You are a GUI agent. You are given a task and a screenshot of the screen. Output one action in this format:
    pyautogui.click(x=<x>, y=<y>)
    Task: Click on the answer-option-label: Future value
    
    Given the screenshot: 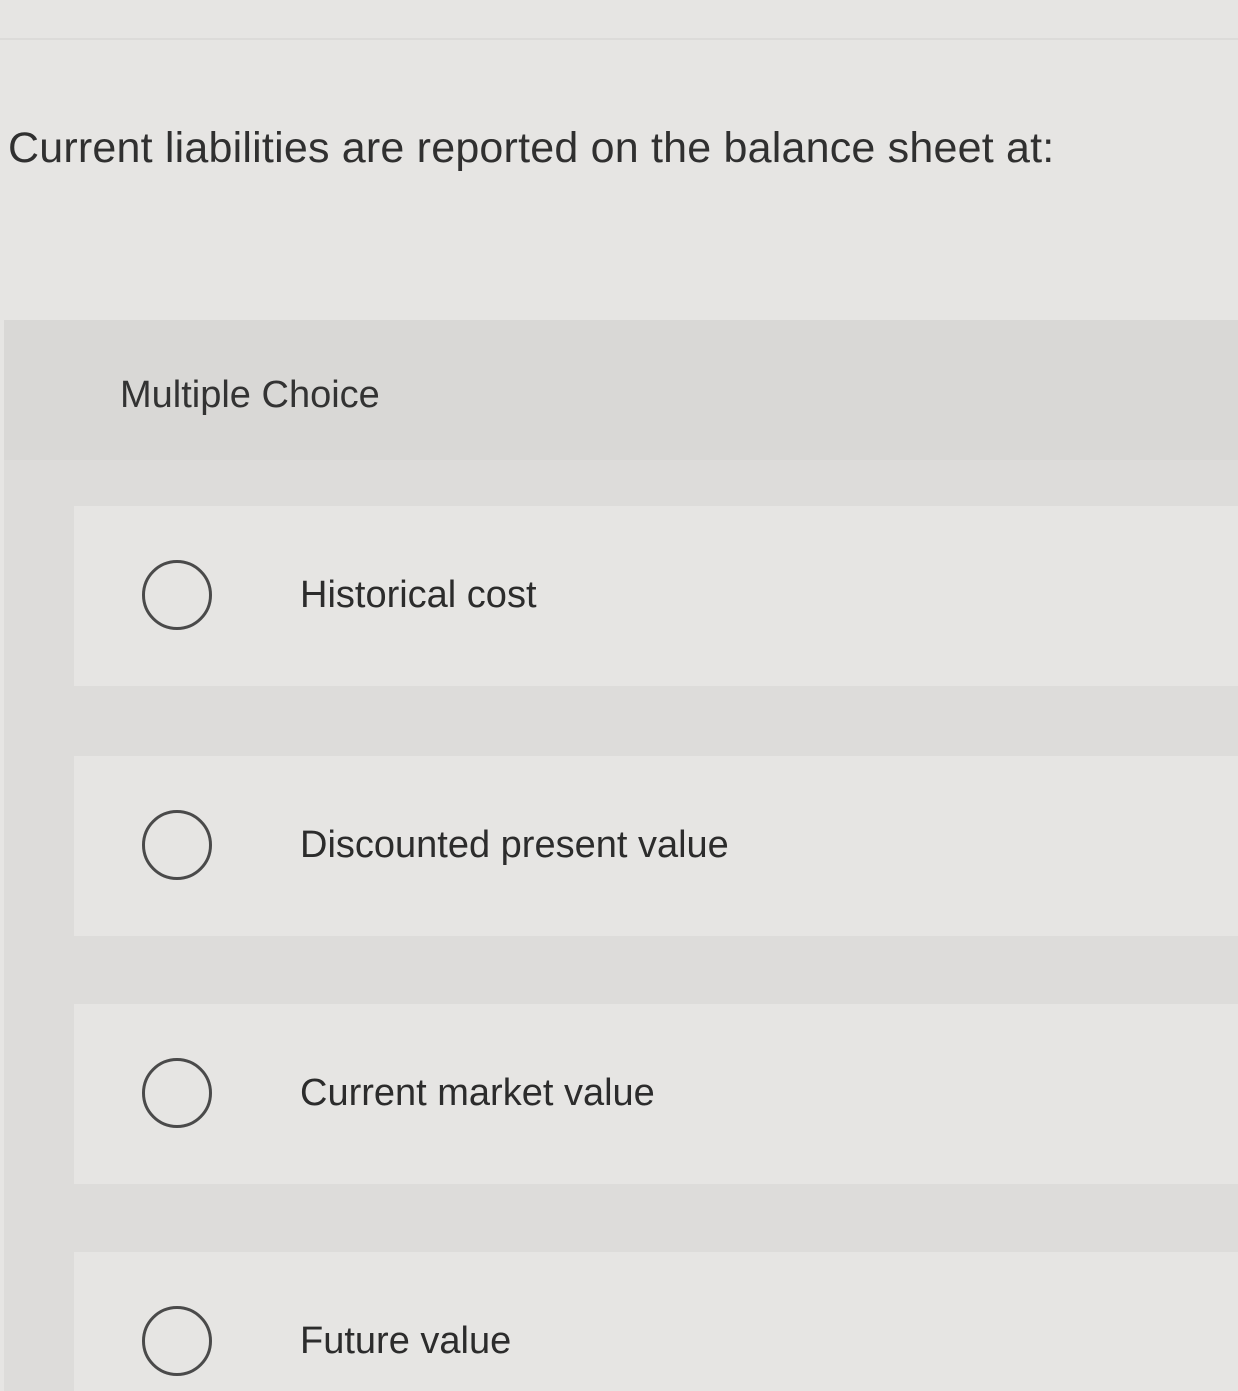 What is the action you would take?
    pyautogui.click(x=406, y=1341)
    